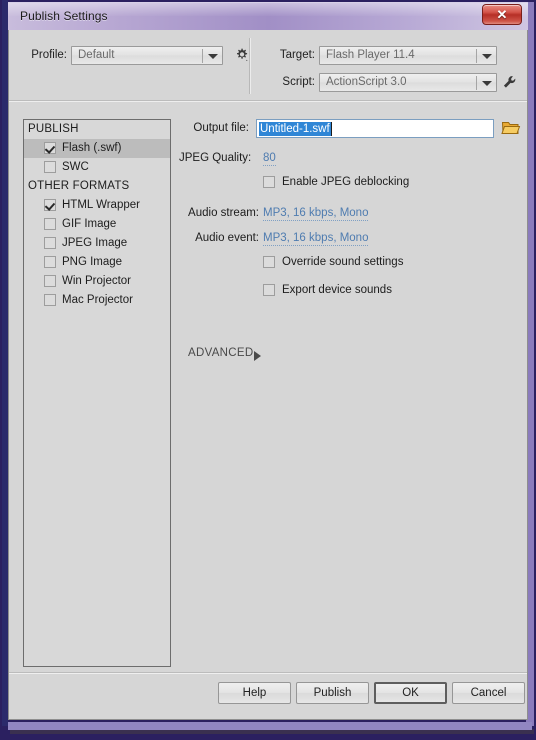 The image size is (536, 740). I want to click on profile-dropdown-separator, so click(202, 56).